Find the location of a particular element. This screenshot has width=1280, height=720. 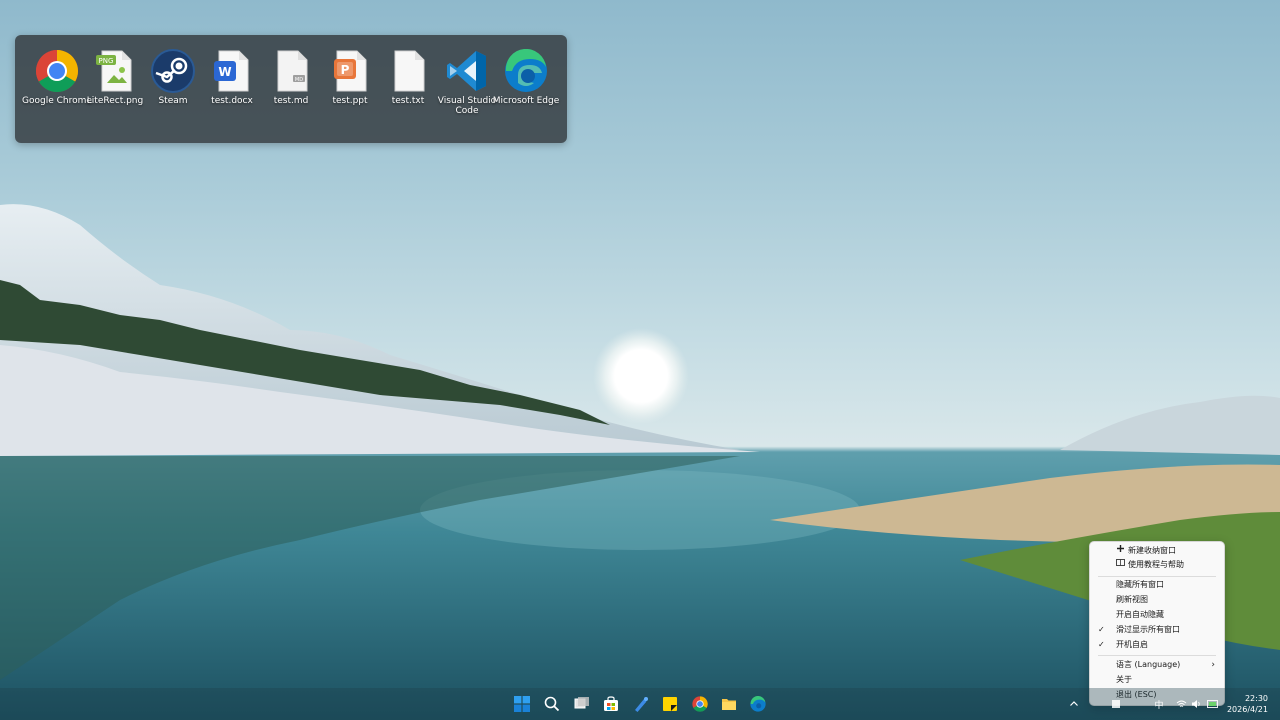

network-icon is located at coordinates (1181, 704).